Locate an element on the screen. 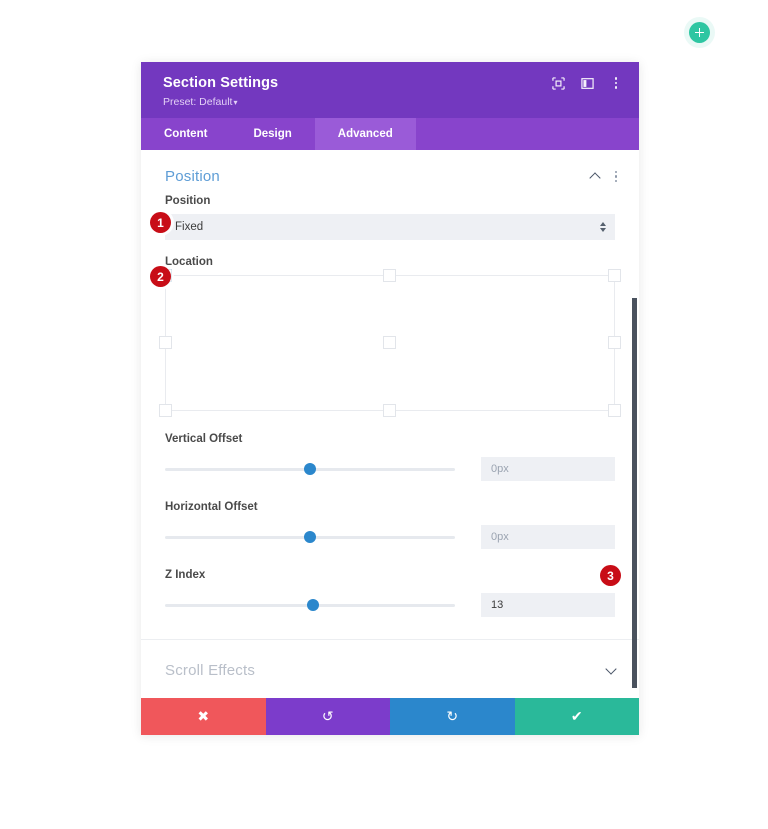  cancel-button: ✖ is located at coordinates (203, 716).